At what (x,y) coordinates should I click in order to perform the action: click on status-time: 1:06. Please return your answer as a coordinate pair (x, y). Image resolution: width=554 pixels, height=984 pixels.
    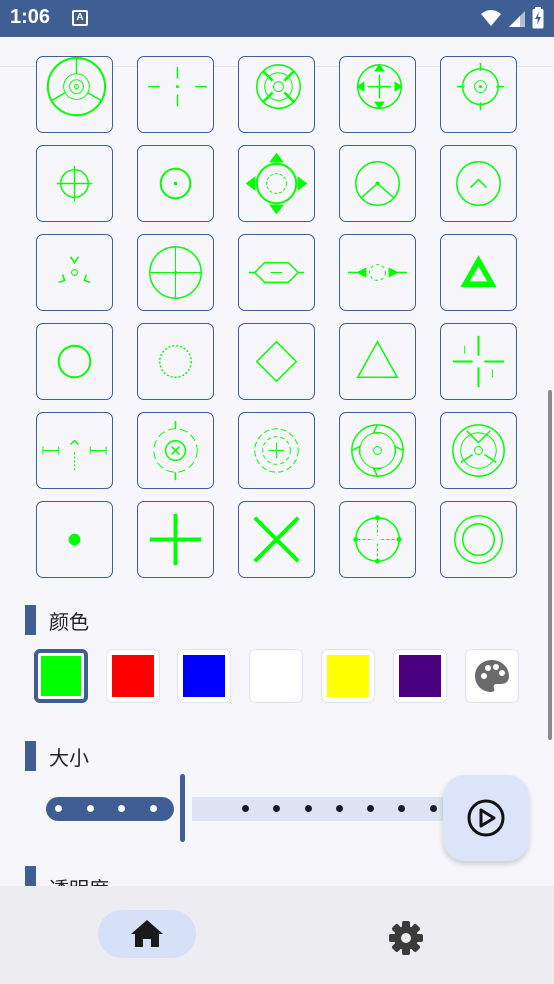
    Looking at the image, I should click on (30, 17).